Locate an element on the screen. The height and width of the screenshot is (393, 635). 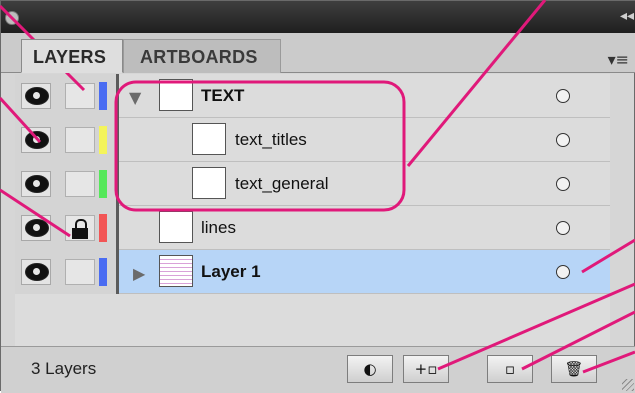
tab-artboards: ARTBOARDS is located at coordinates (202, 56).